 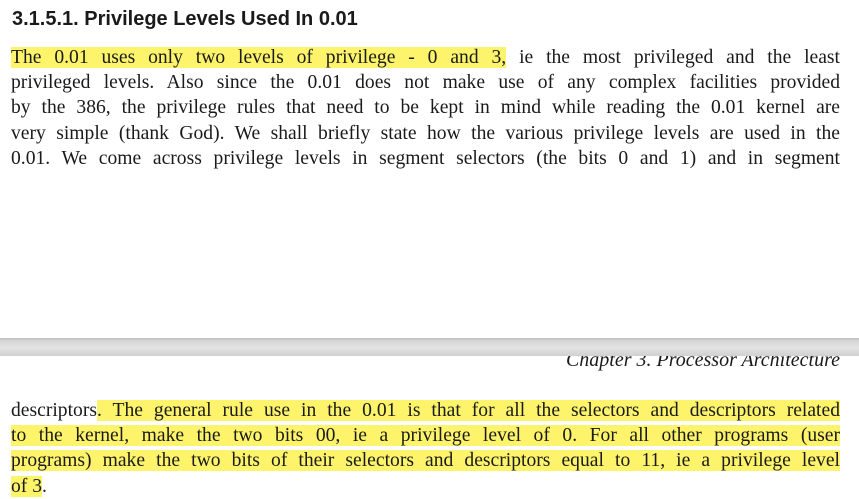 I want to click on body-text: ., so click(x=44, y=486).